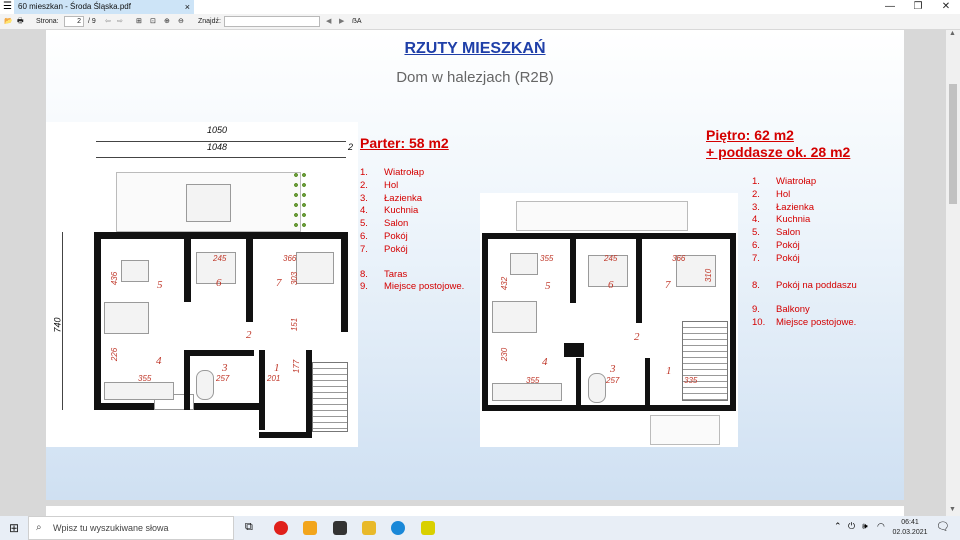  What do you see at coordinates (57, 325) in the screenshot?
I see `dim-740: 740` at bounding box center [57, 325].